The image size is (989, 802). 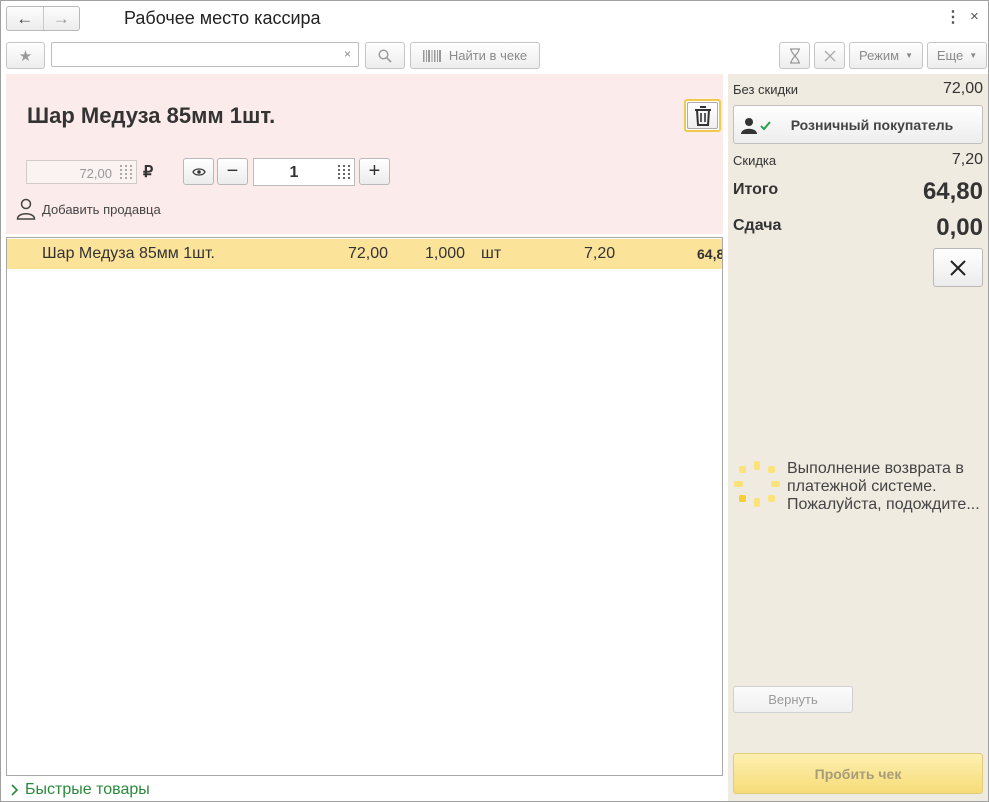 I want to click on row-price: 72,00, so click(x=368, y=253).